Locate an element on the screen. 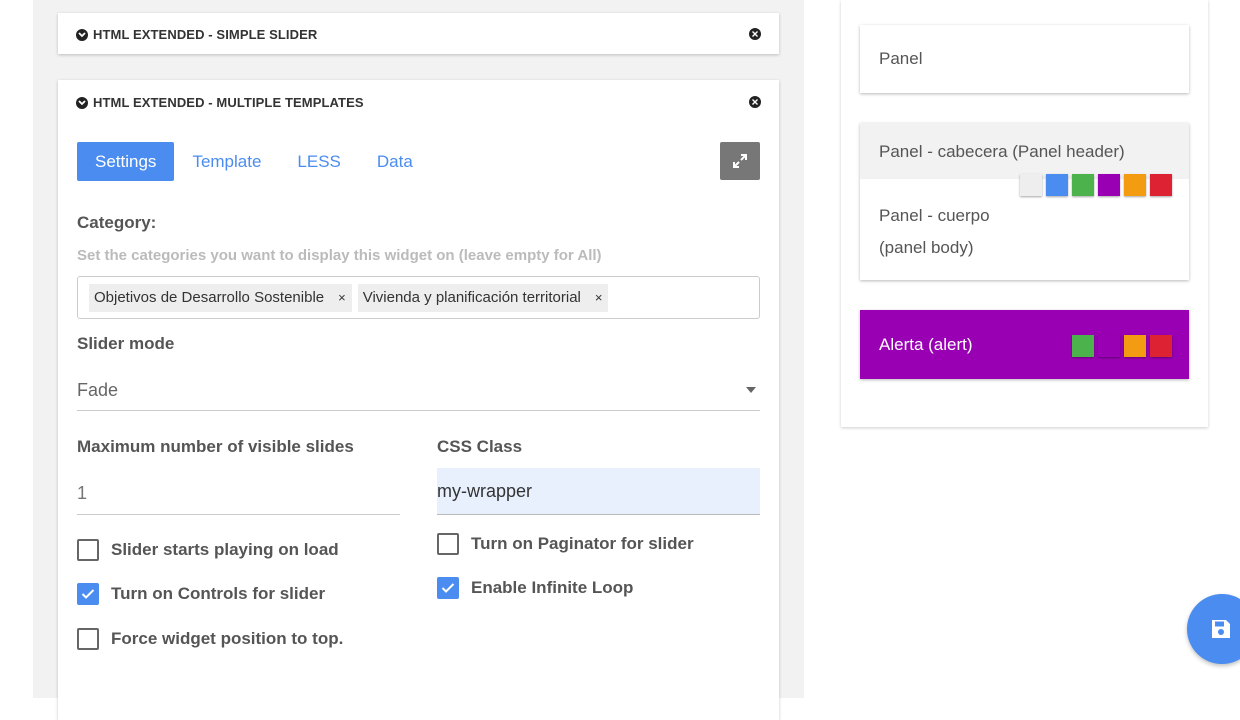  panel-body-label-2: (panel body) is located at coordinates (926, 247).